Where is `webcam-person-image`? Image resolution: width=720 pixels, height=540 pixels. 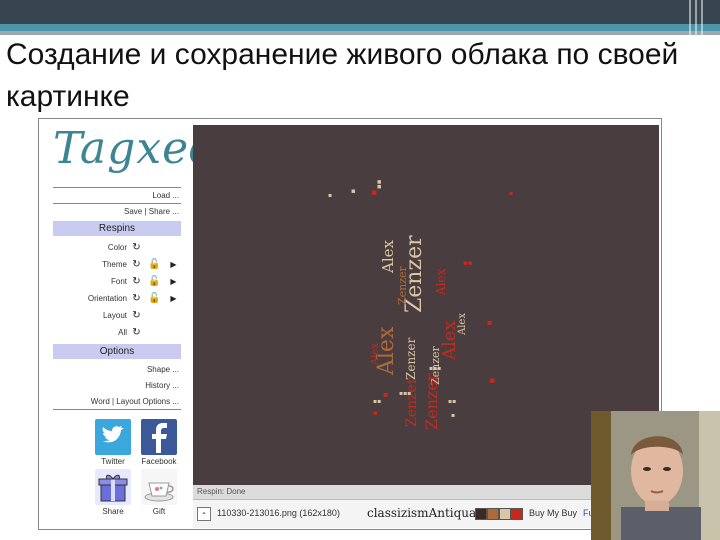
webcam-person-image is located at coordinates (655, 475).